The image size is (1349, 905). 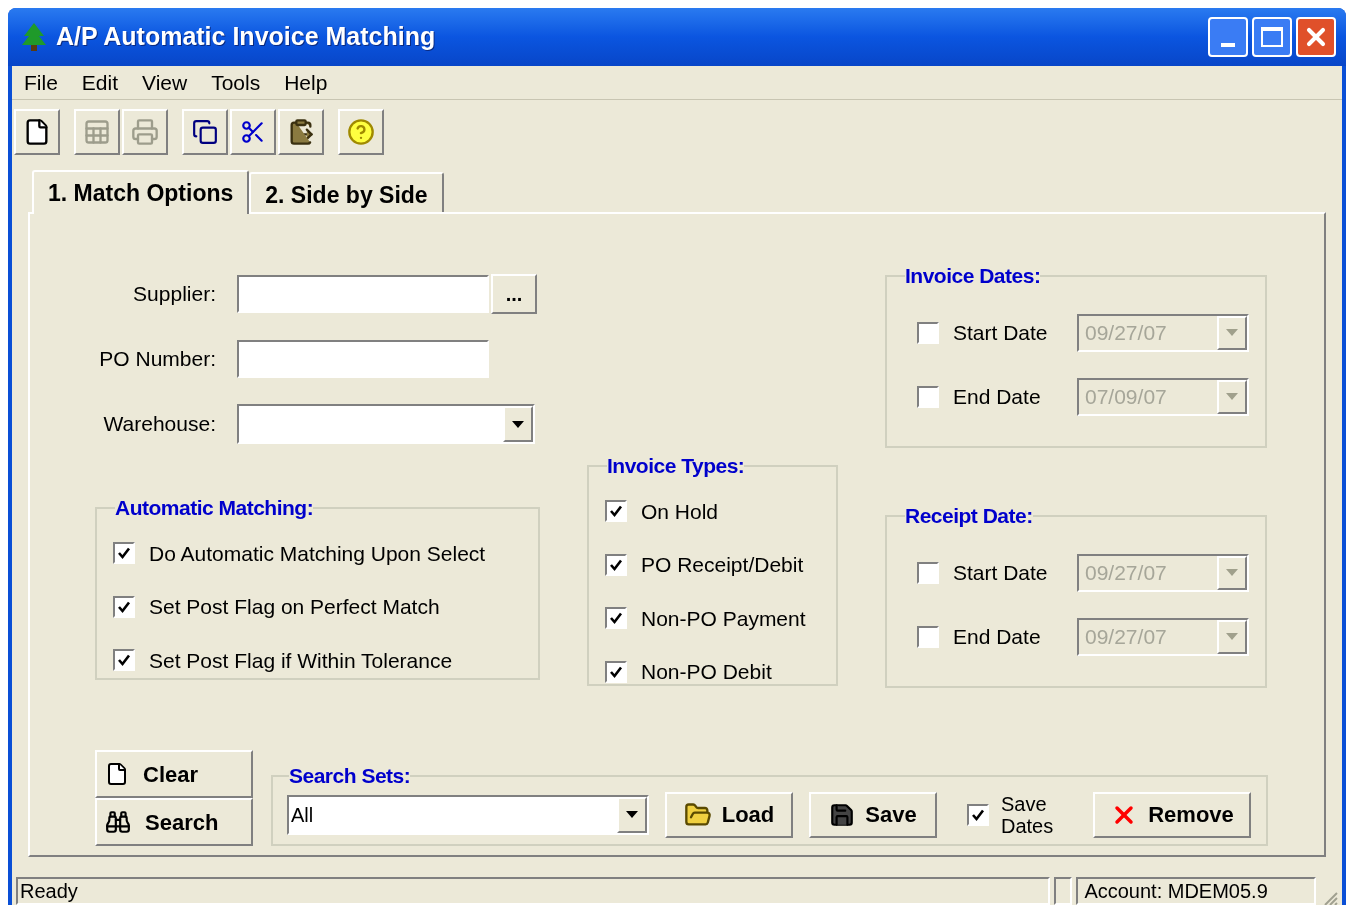 What do you see at coordinates (174, 774) in the screenshot?
I see `action-button: Clear` at bounding box center [174, 774].